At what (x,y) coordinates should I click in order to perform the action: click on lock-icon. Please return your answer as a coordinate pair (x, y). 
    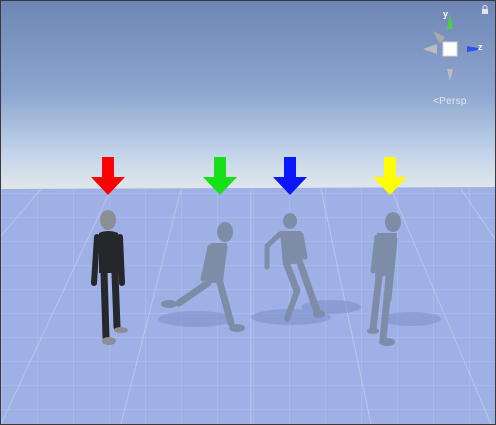
    Looking at the image, I should click on (485, 9).